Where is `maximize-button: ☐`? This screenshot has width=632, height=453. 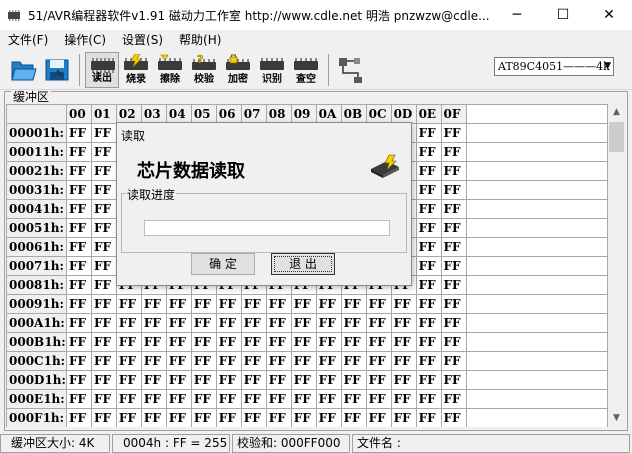 maximize-button: ☐ is located at coordinates (563, 15).